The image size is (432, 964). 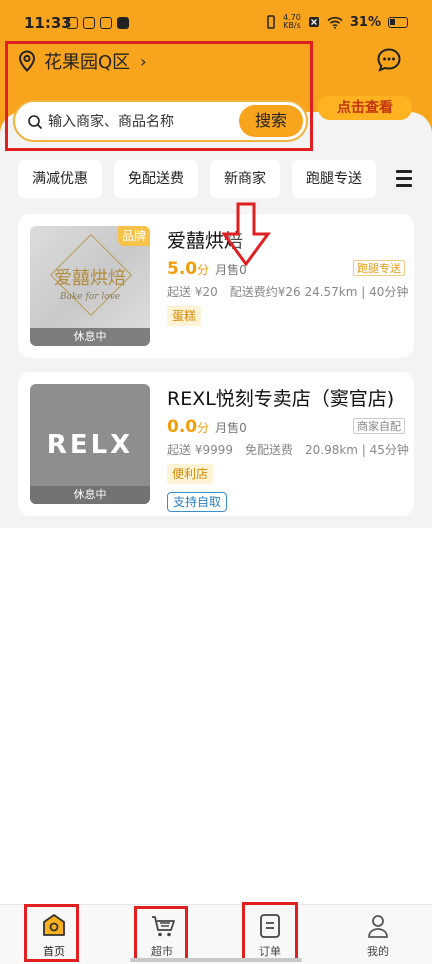 What do you see at coordinates (231, 428) in the screenshot?
I see `monthly-sales: 月售0` at bounding box center [231, 428].